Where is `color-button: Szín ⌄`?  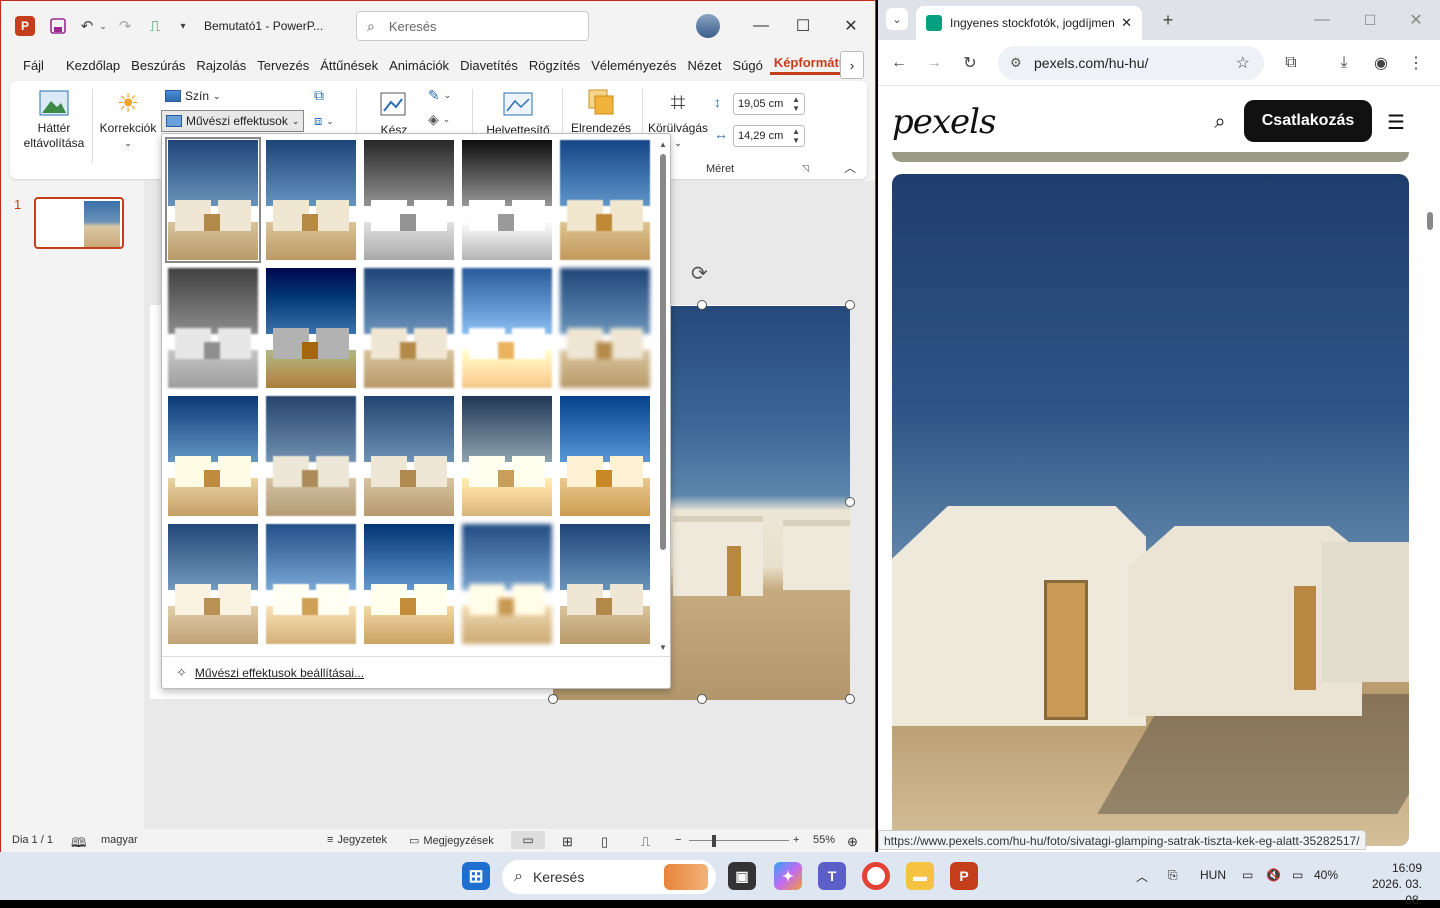 color-button: Szín ⌄ is located at coordinates (193, 96).